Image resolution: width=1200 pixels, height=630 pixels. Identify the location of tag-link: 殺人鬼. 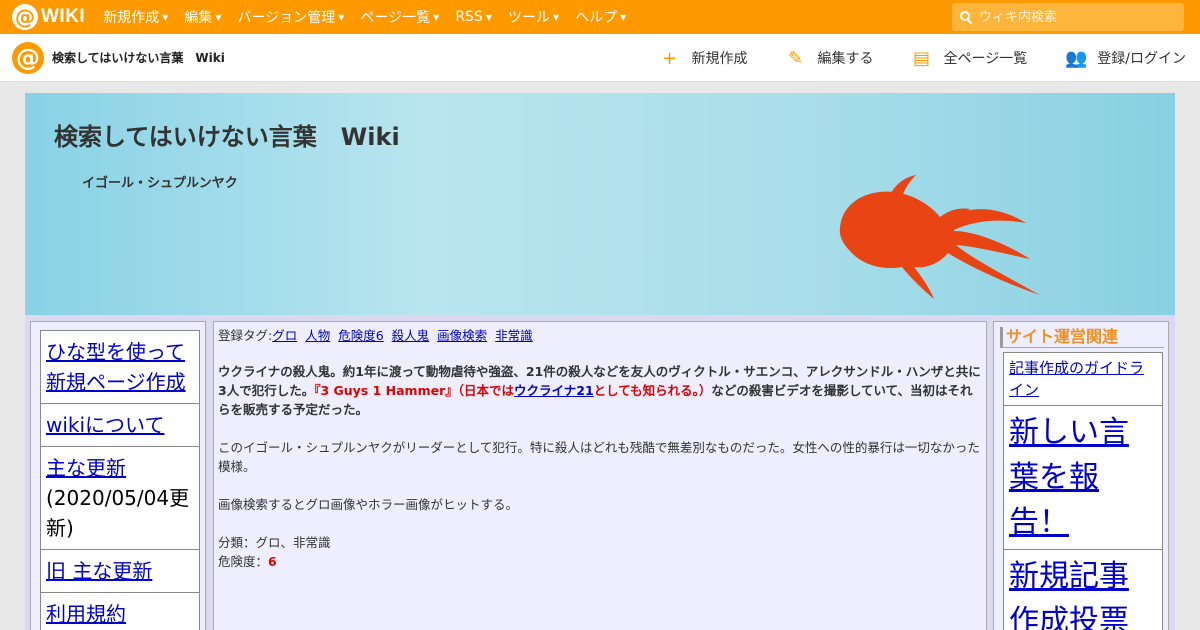
(411, 335).